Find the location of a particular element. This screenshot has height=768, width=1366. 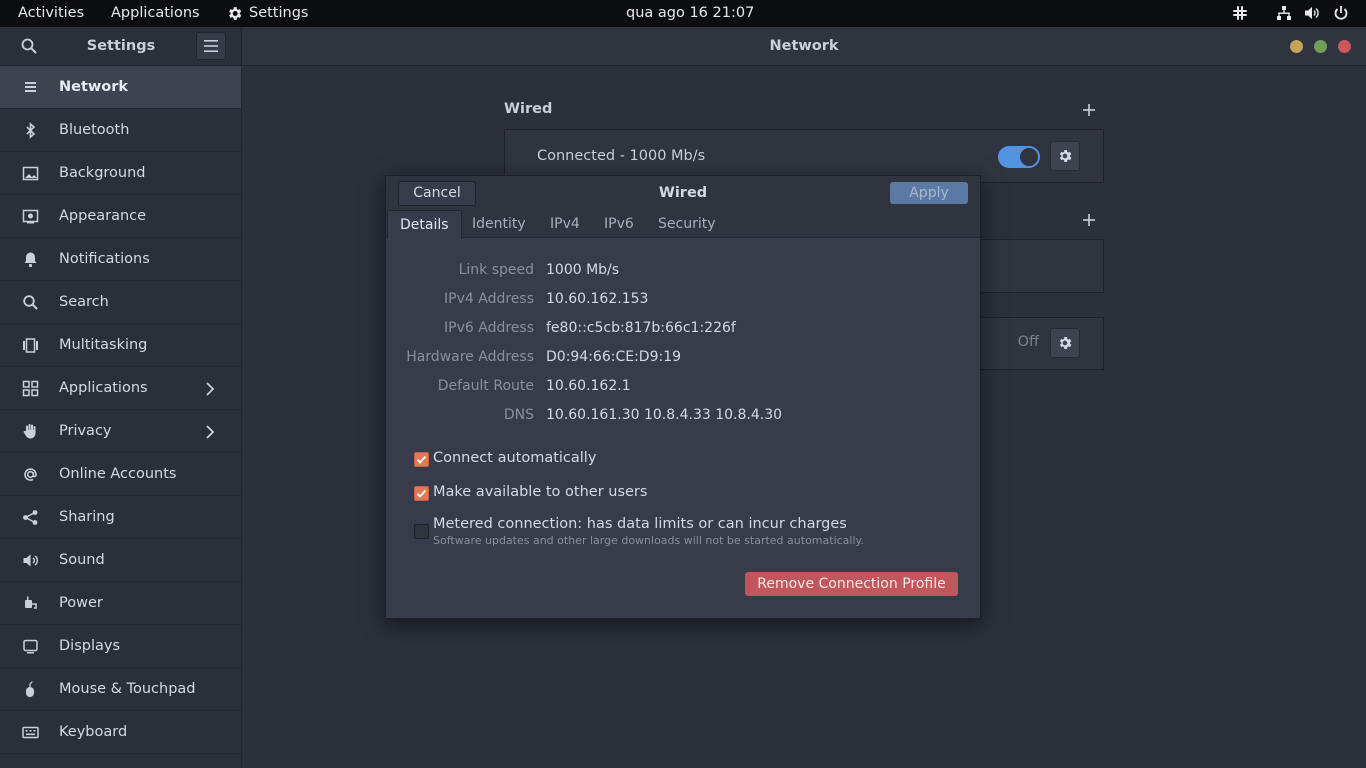

multitasking-icon is located at coordinates (30, 345).